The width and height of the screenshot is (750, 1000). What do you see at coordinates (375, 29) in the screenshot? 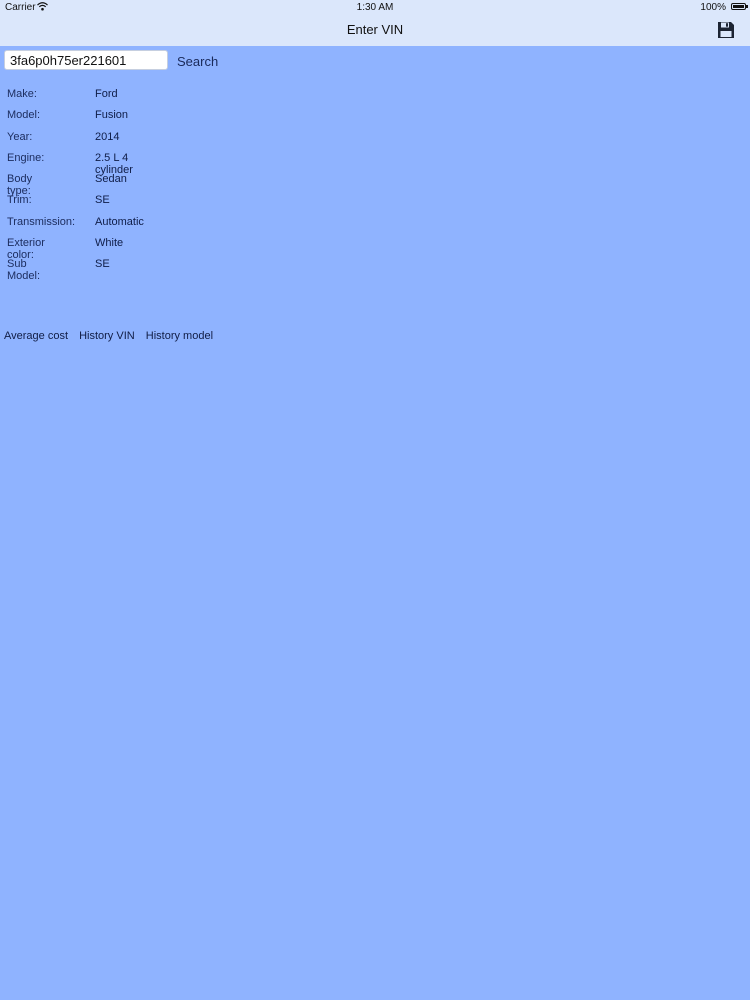
I see `page-title: Enter VIN` at bounding box center [375, 29].